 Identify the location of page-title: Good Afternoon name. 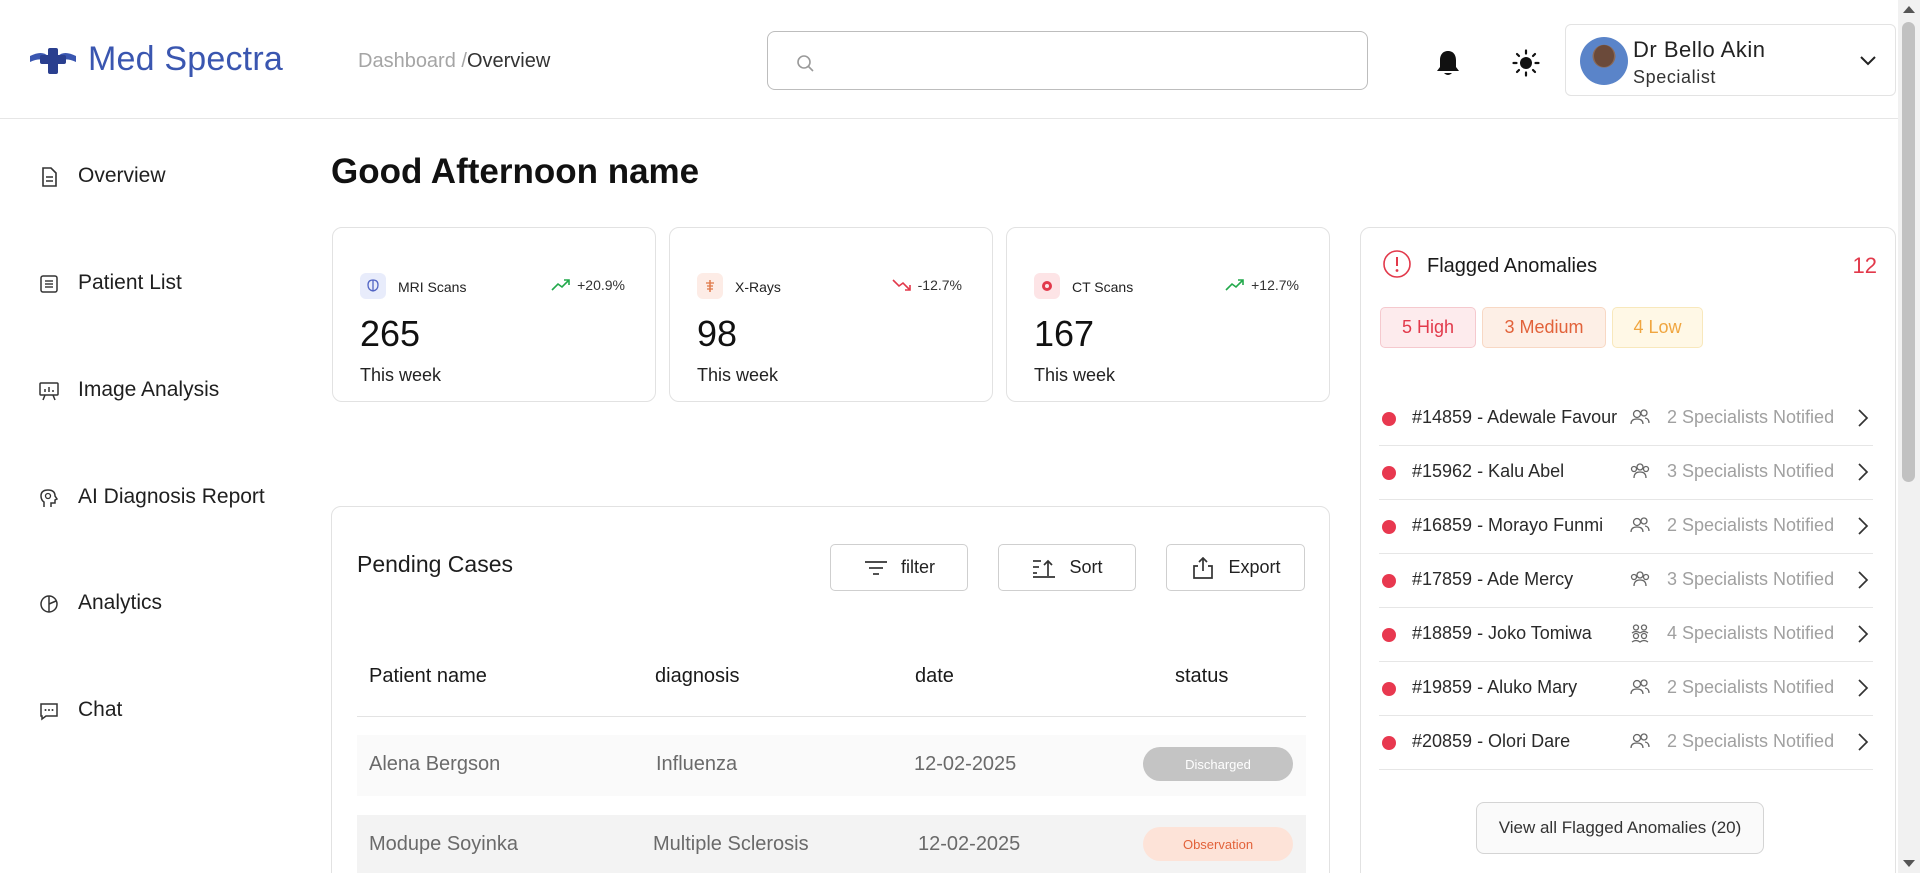
(515, 171).